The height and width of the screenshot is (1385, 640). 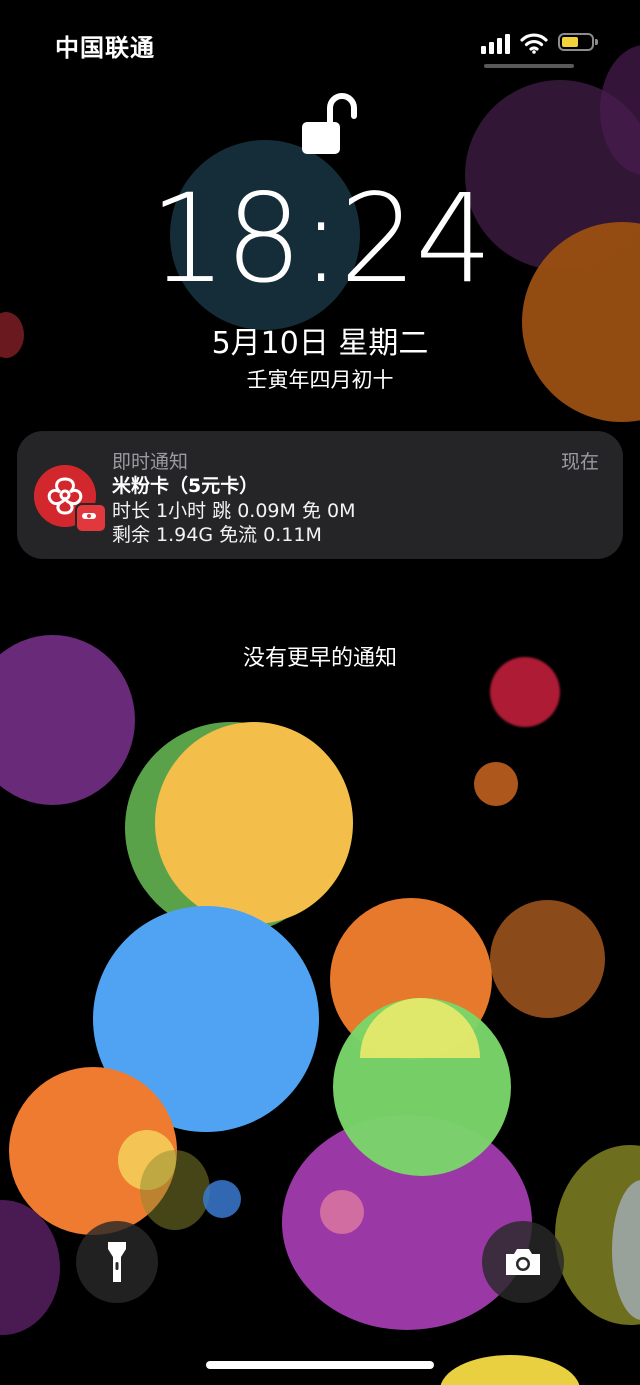 I want to click on wifi-icon, so click(x=534, y=43).